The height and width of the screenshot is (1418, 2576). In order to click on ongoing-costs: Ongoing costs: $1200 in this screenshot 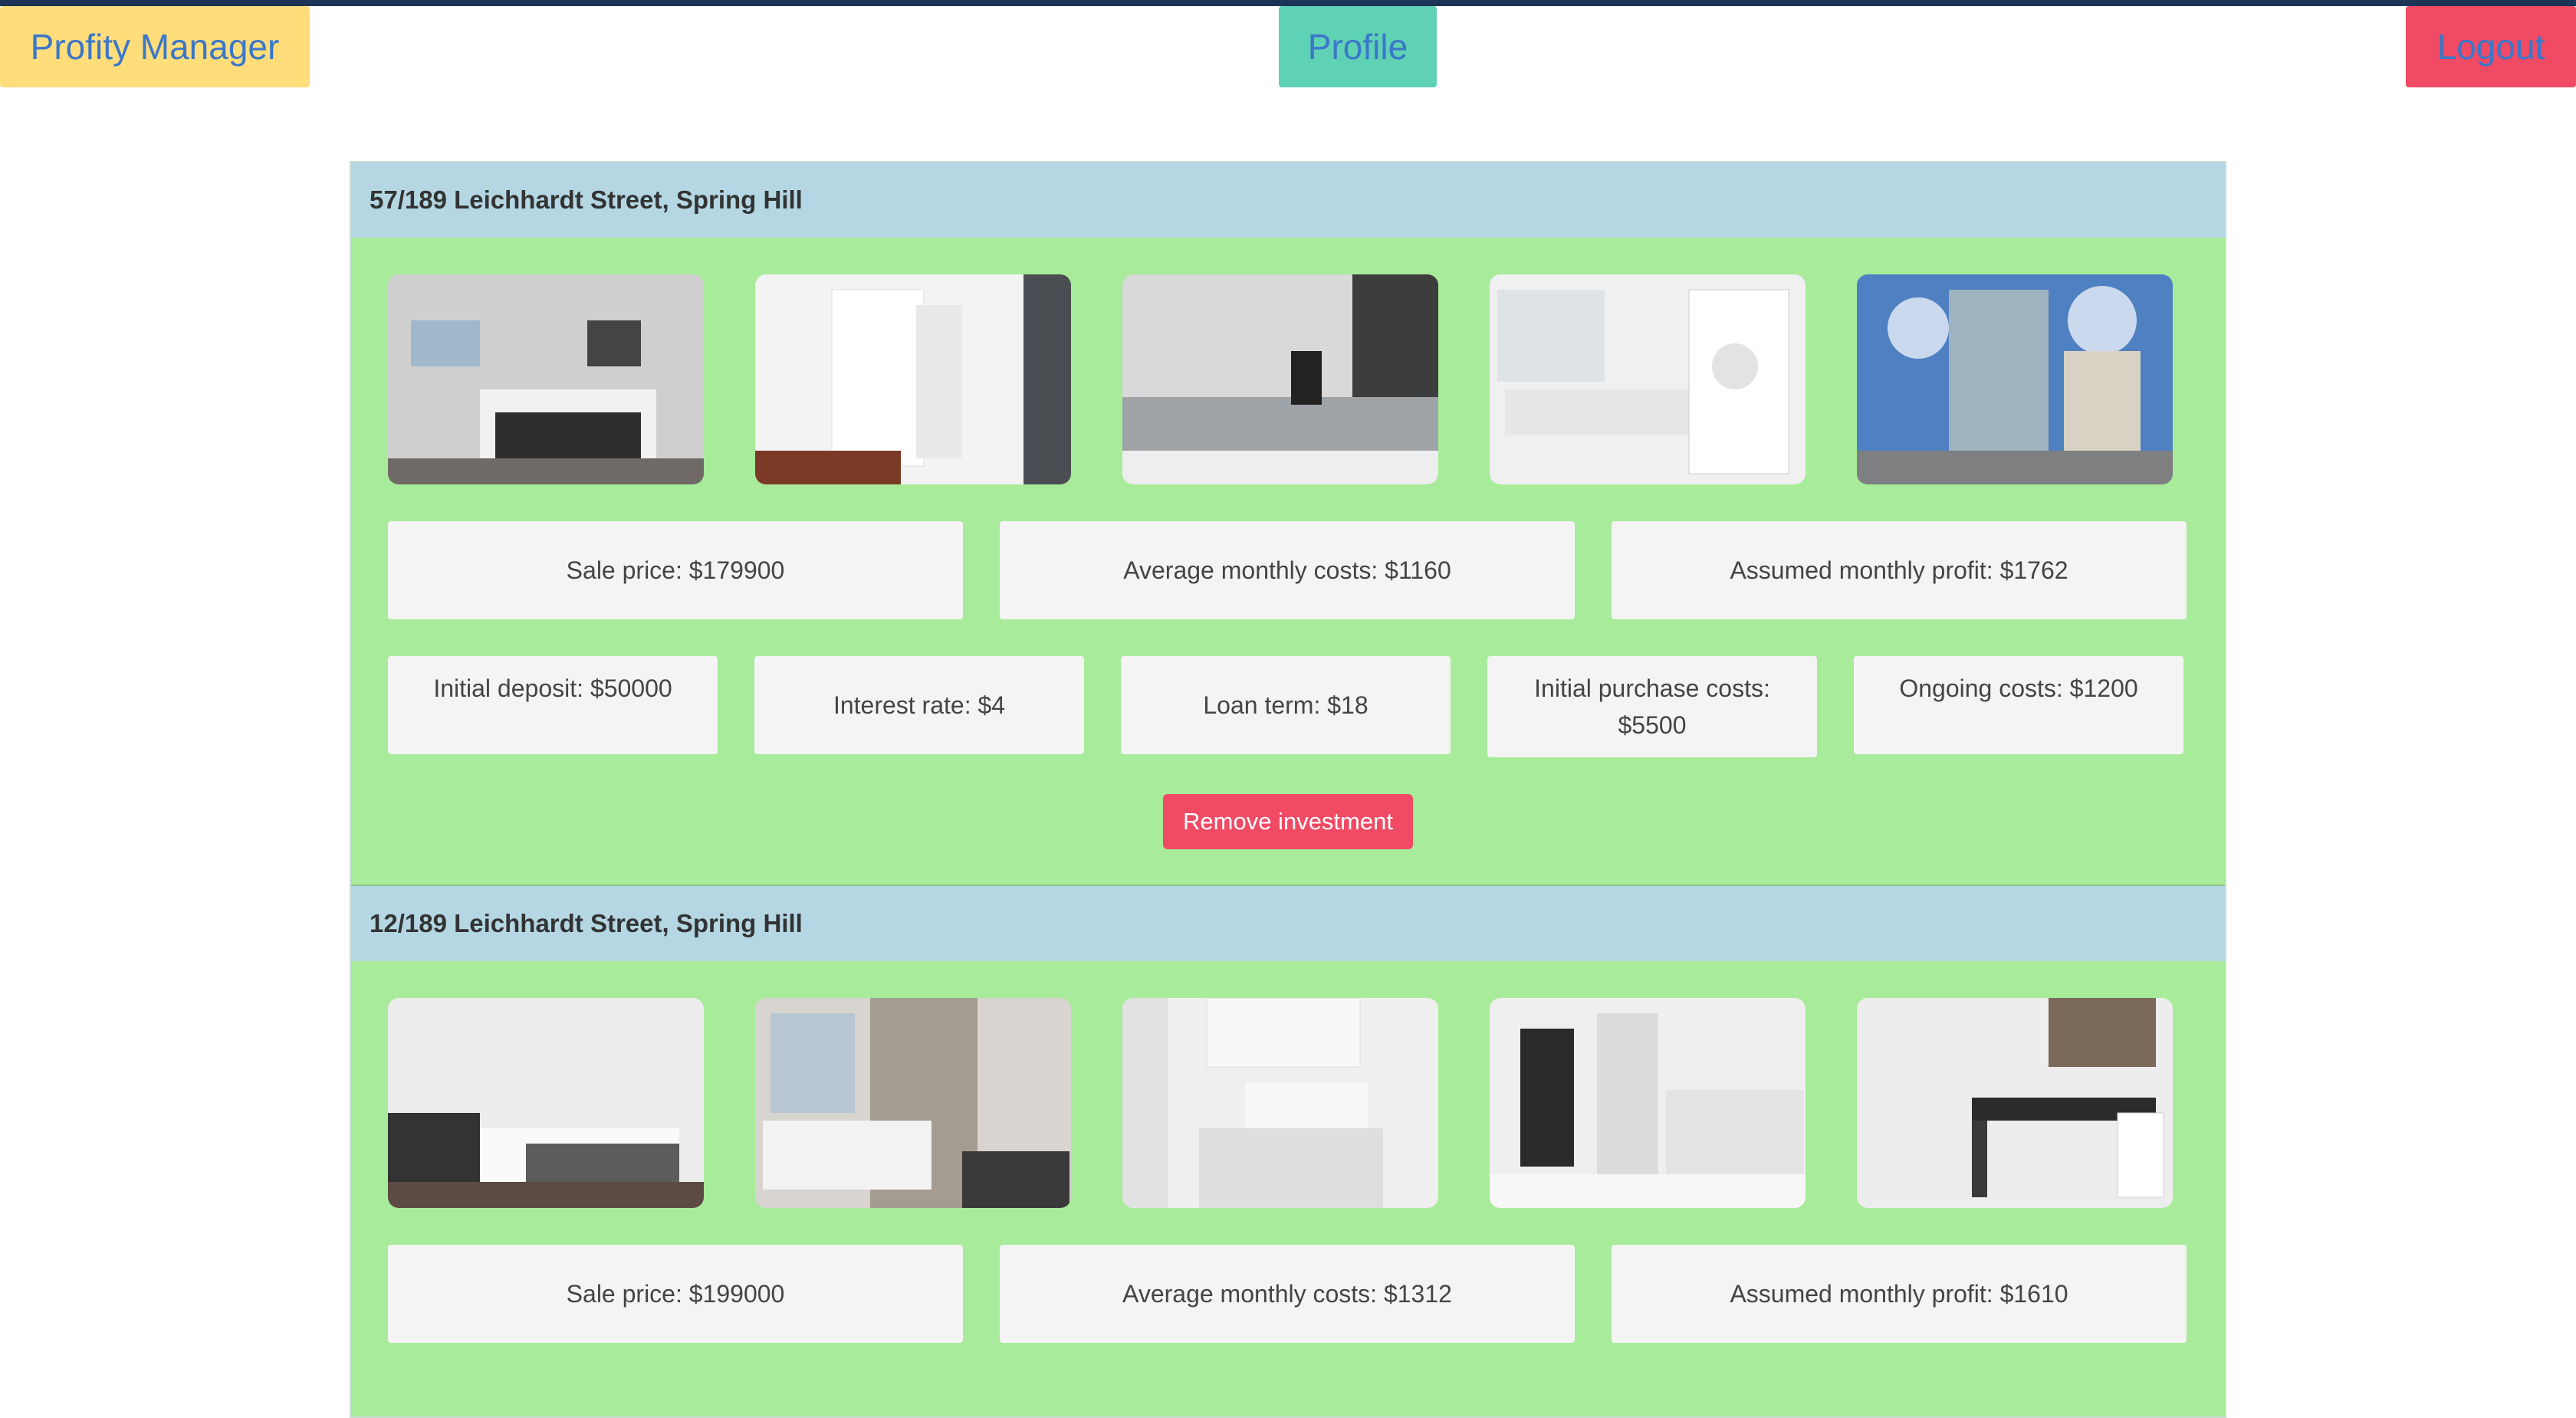, I will do `click(2019, 705)`.